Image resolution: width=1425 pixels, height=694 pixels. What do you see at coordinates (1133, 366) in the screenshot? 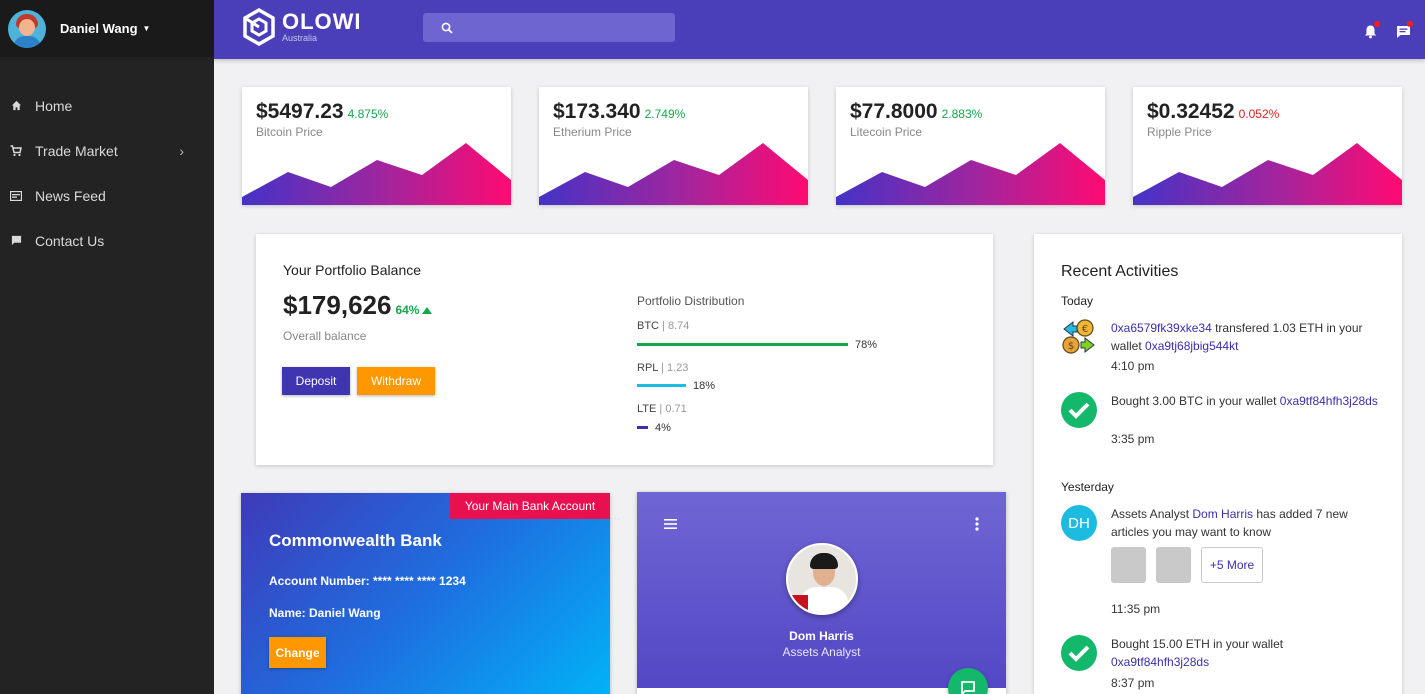
I see `activity-time: 4:10 pm` at bounding box center [1133, 366].